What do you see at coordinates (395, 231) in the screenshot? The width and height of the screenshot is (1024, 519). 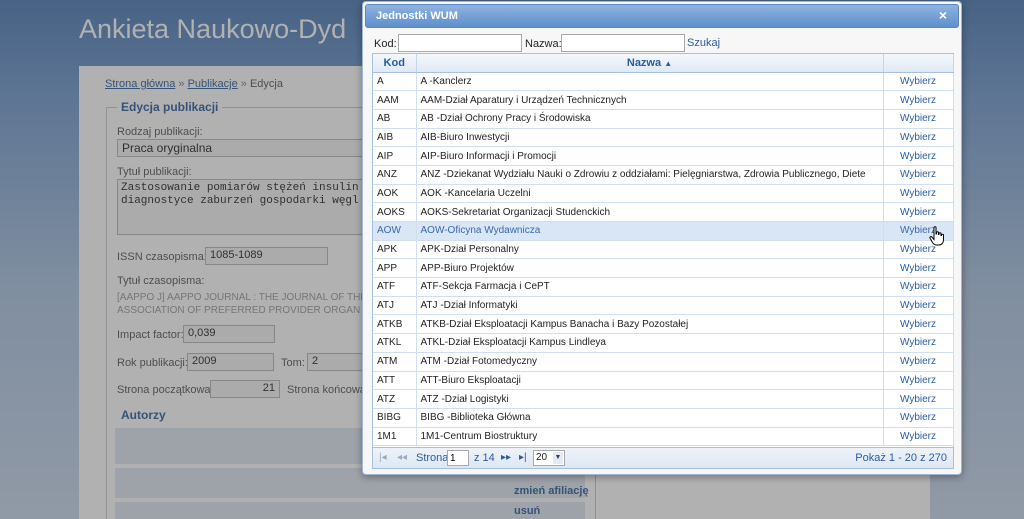 I see `unit-code-cell: AOW` at bounding box center [395, 231].